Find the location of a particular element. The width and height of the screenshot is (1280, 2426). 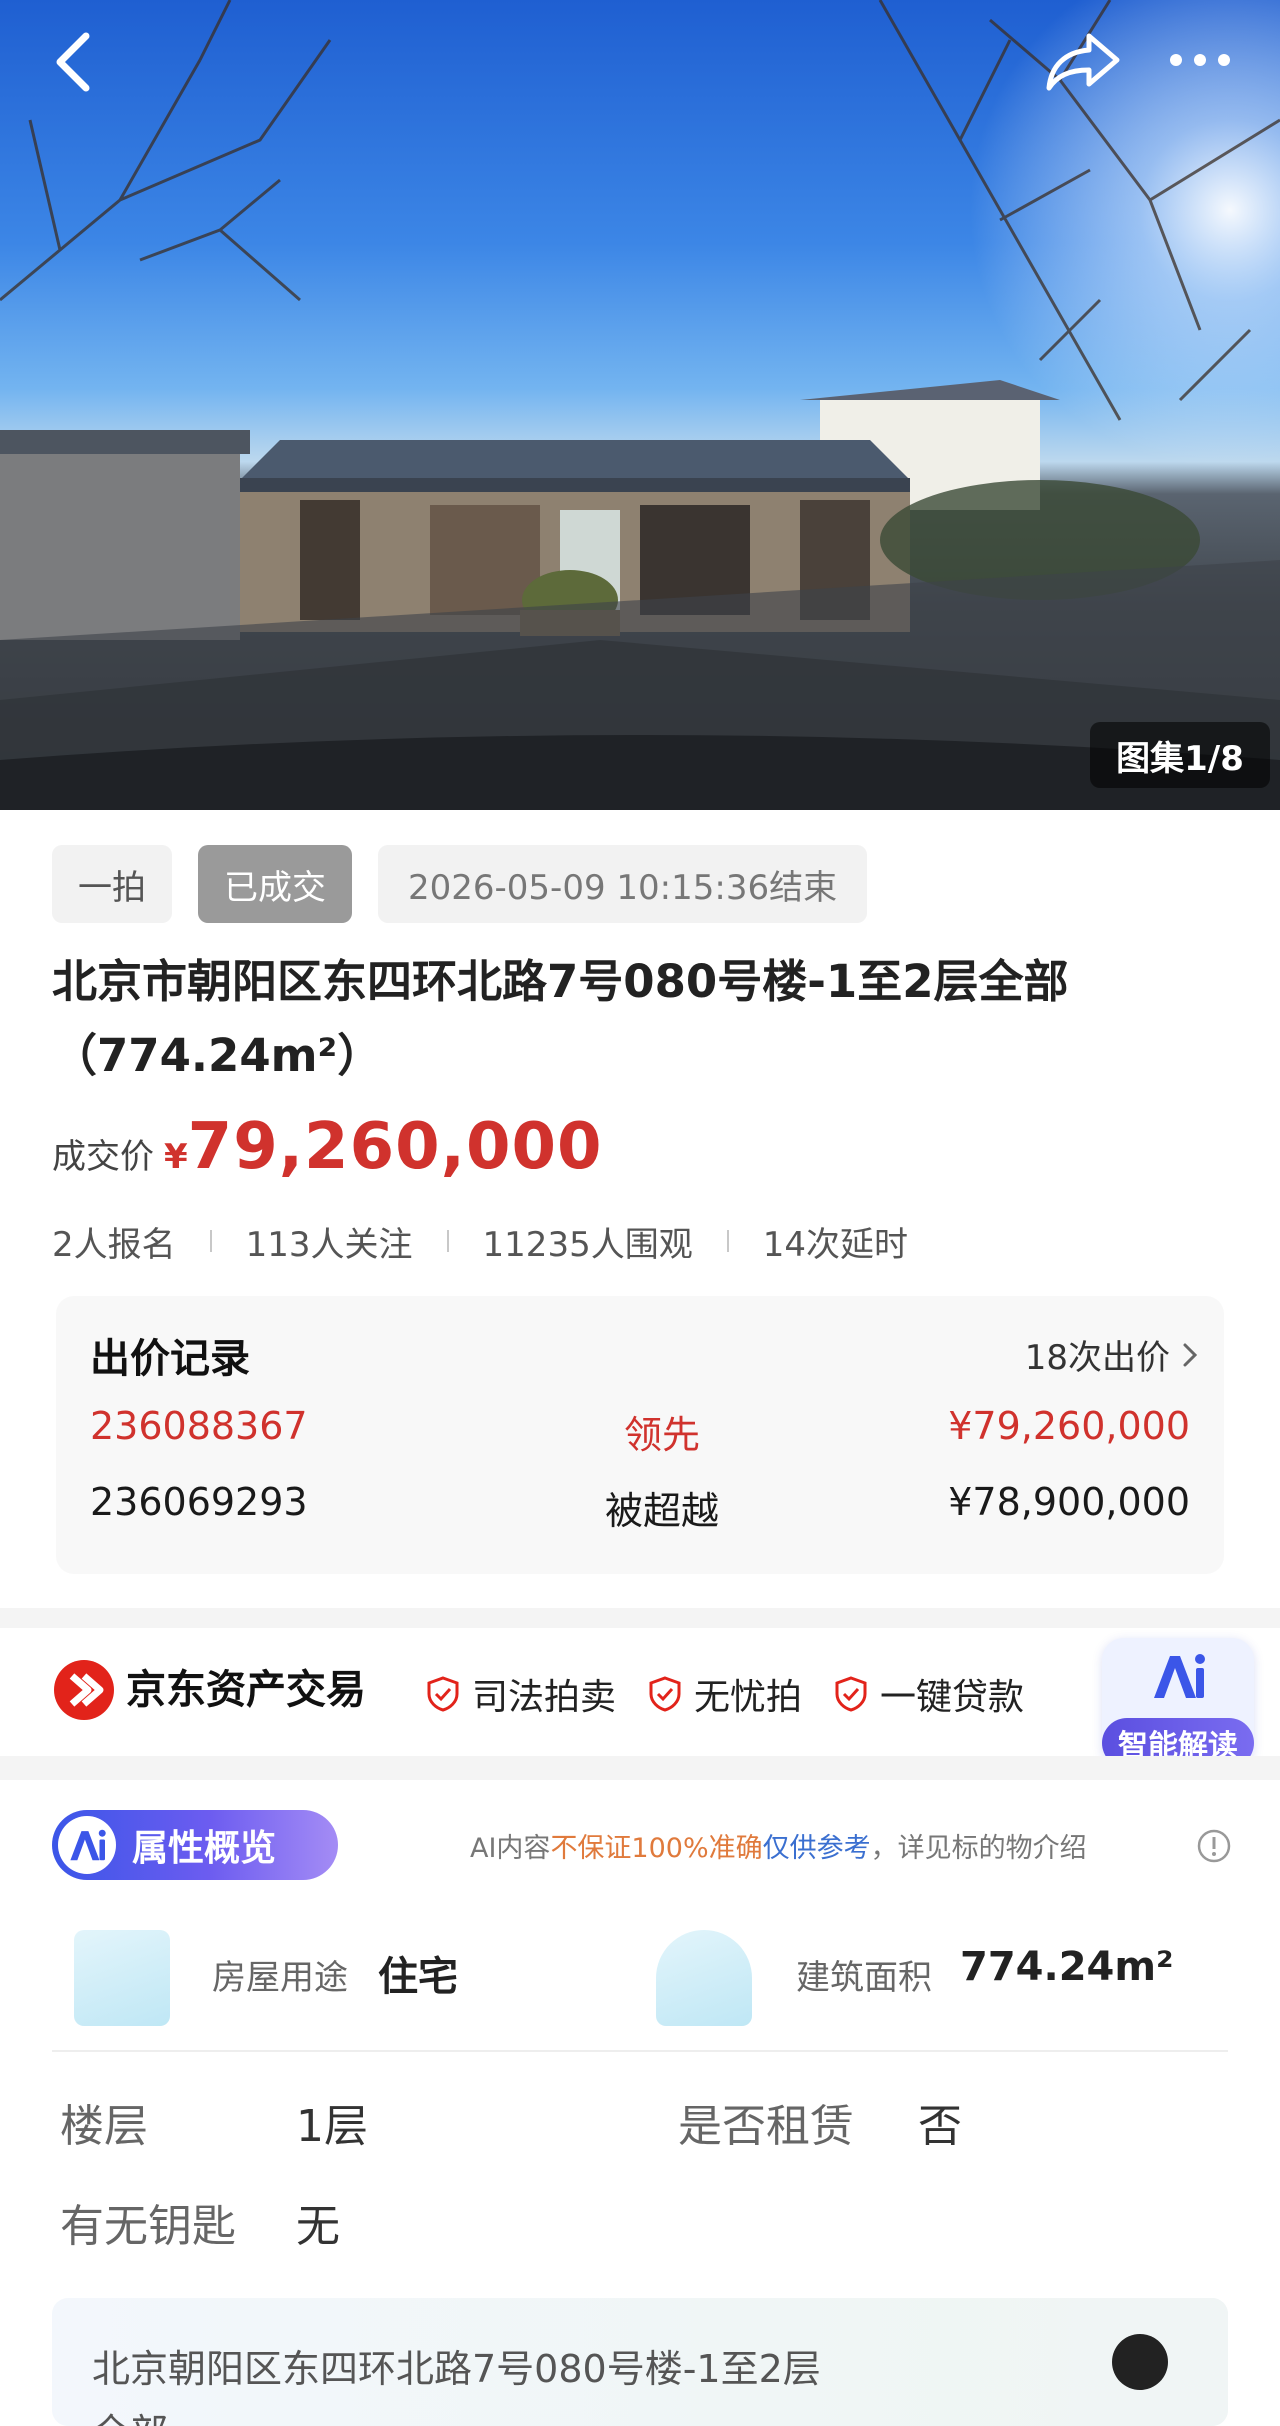

ai-logo-icon is located at coordinates (1179, 1676).